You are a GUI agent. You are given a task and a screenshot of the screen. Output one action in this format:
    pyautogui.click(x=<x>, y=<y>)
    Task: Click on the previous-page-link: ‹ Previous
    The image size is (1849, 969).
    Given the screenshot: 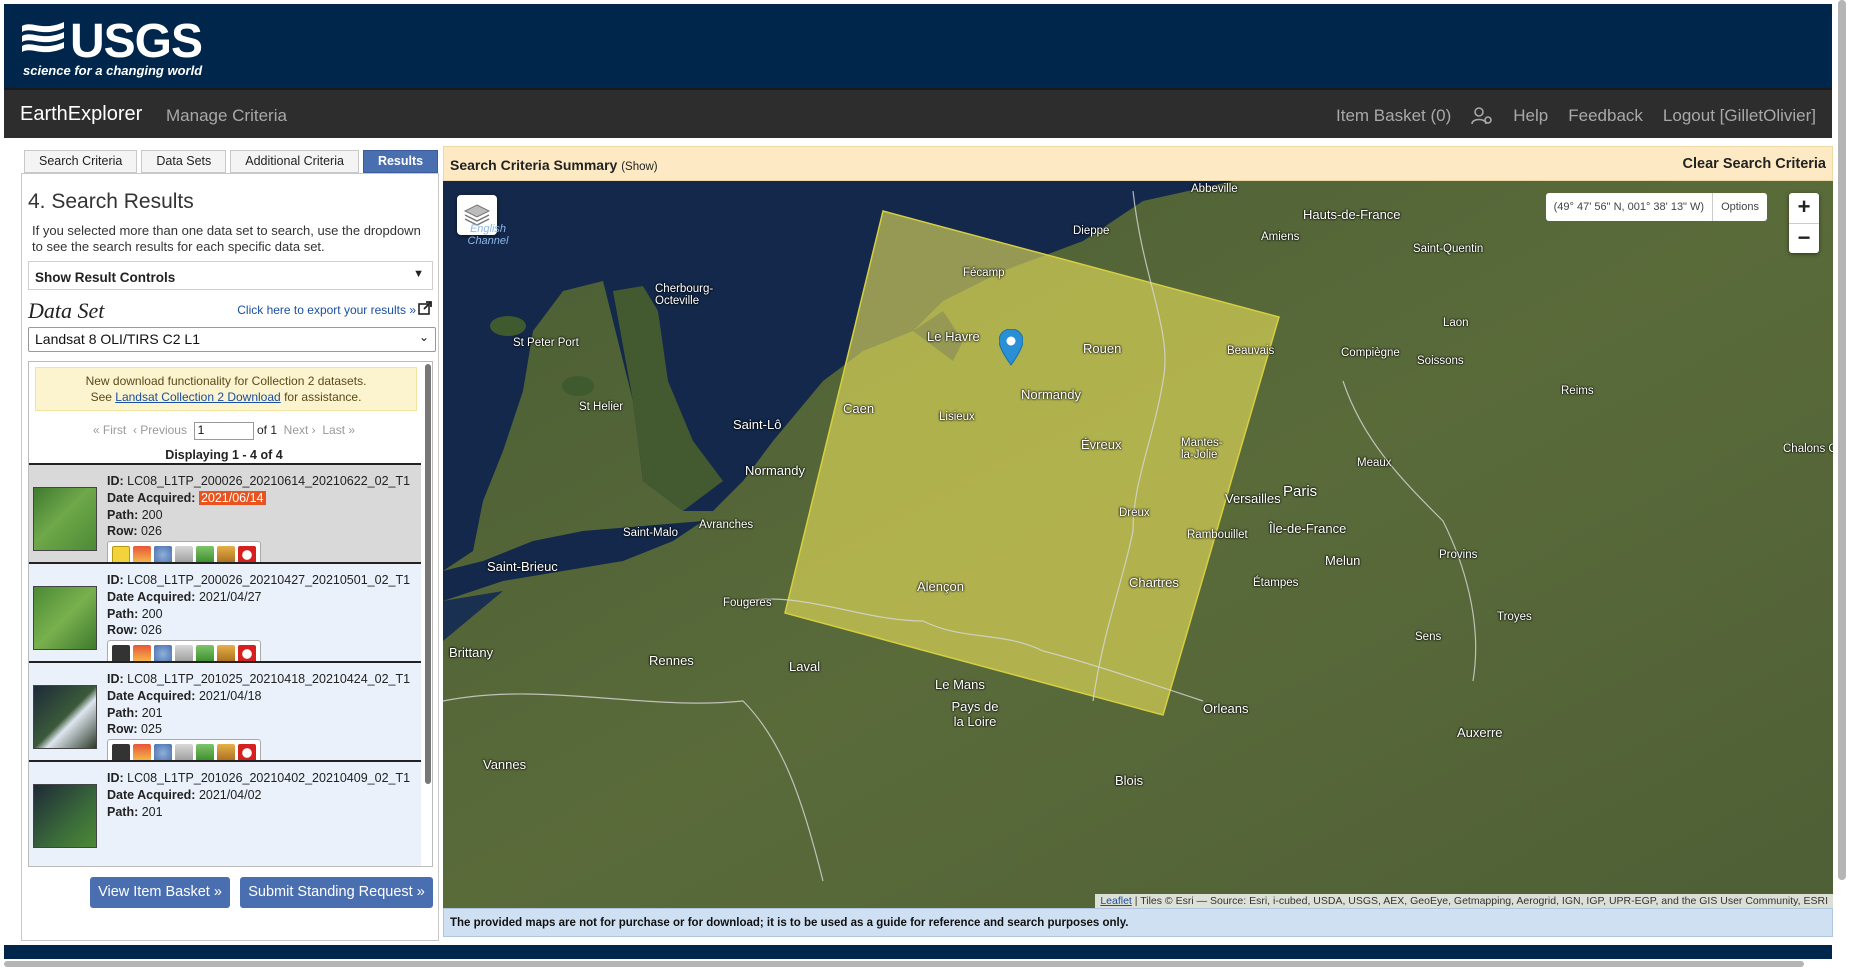 What is the action you would take?
    pyautogui.click(x=160, y=430)
    